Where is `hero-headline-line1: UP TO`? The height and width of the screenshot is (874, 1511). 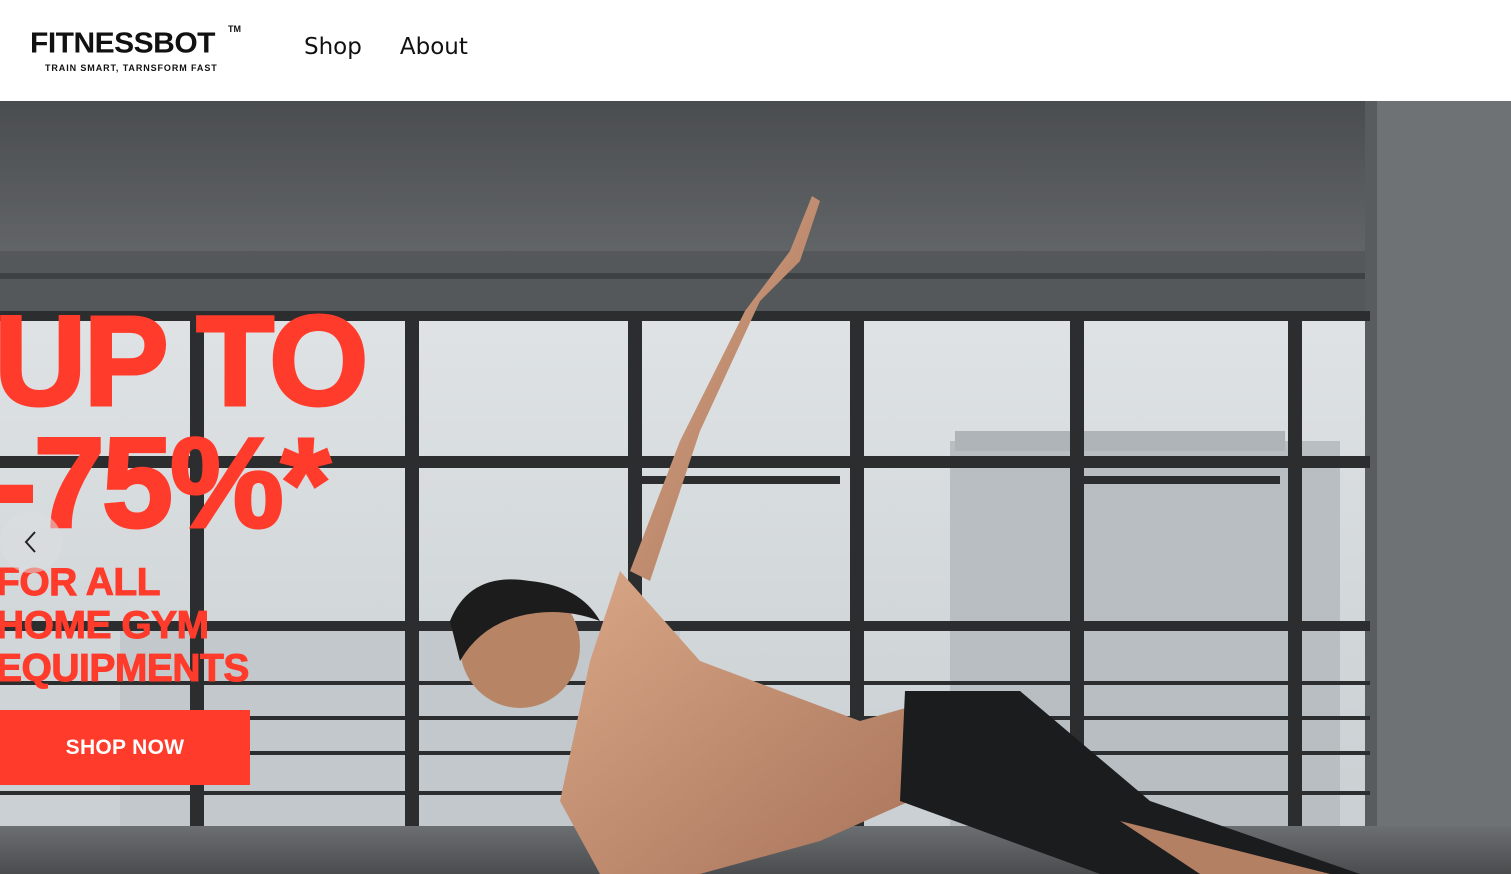
hero-headline-line1: UP TO is located at coordinates (185, 361).